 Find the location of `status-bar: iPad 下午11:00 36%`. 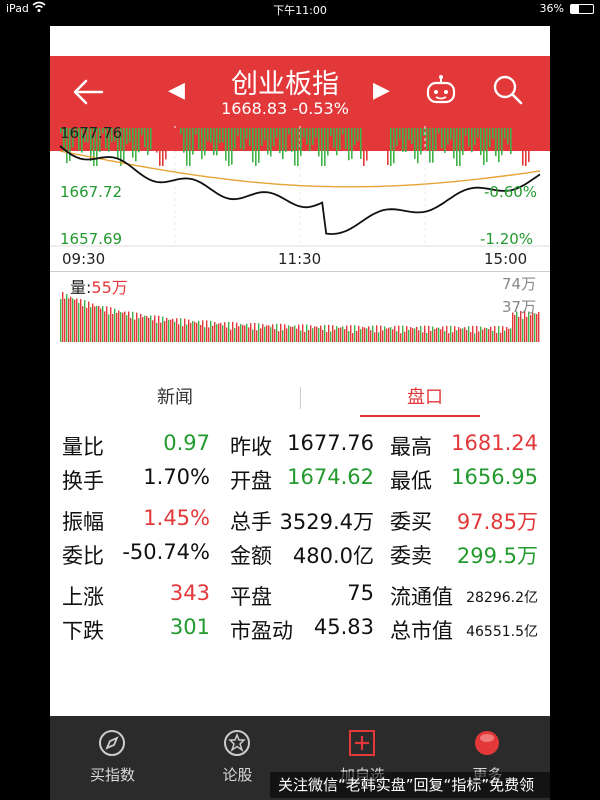

status-bar: iPad 下午11:00 36% is located at coordinates (300, 9).